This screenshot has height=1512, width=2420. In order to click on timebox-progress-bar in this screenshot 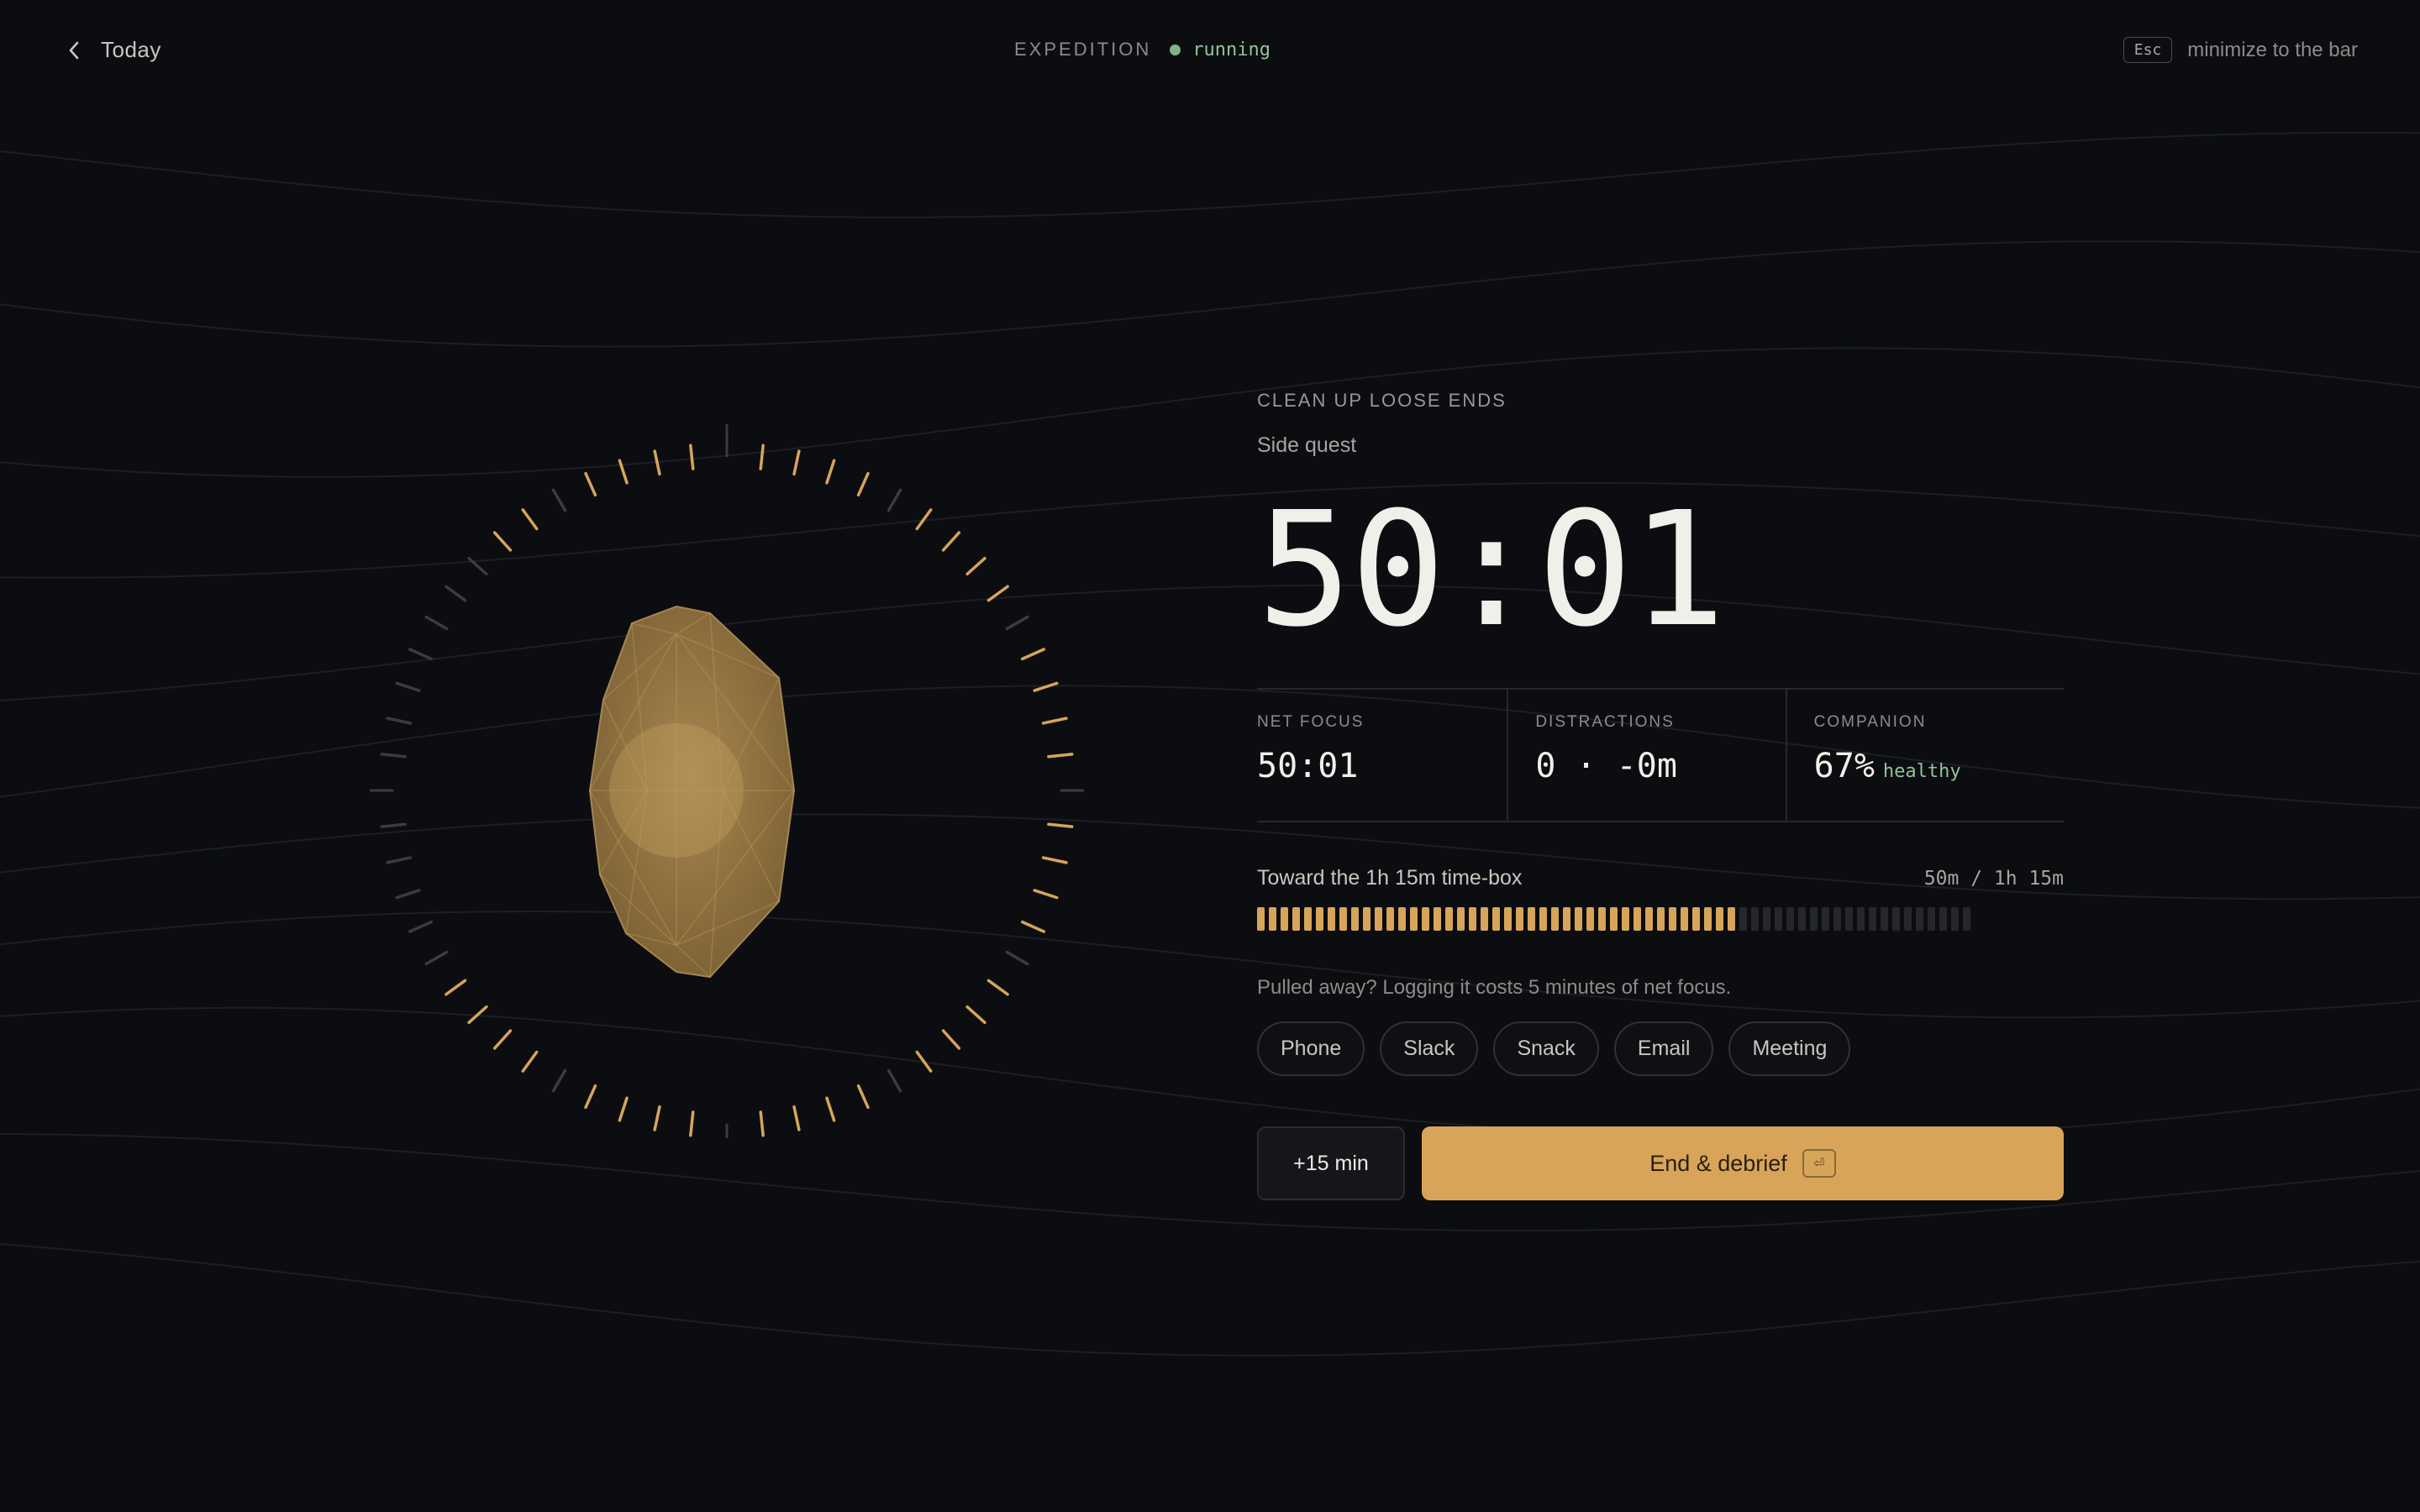, I will do `click(1660, 919)`.